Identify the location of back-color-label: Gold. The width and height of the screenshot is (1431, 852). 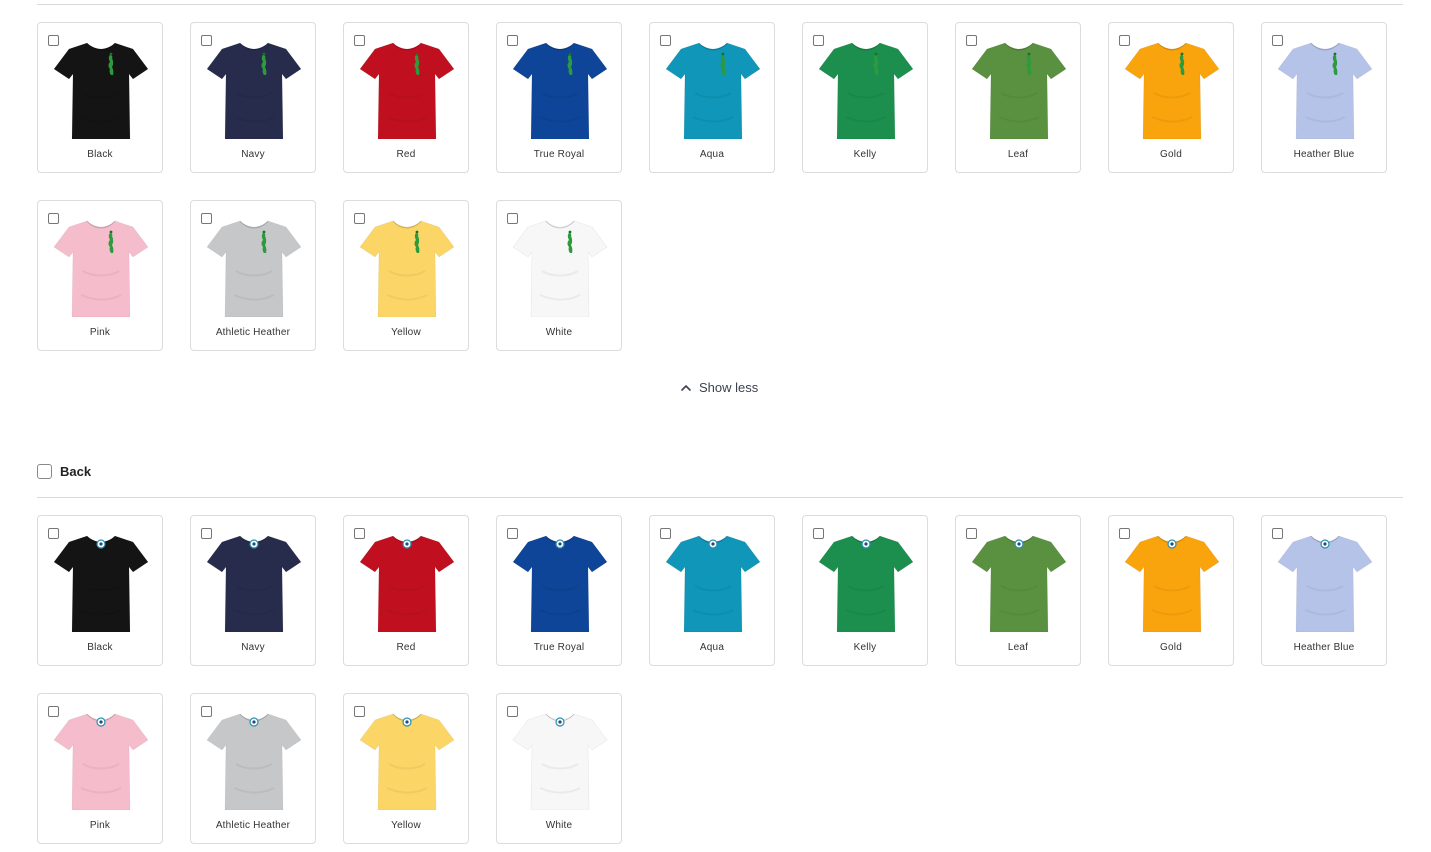
(1171, 647).